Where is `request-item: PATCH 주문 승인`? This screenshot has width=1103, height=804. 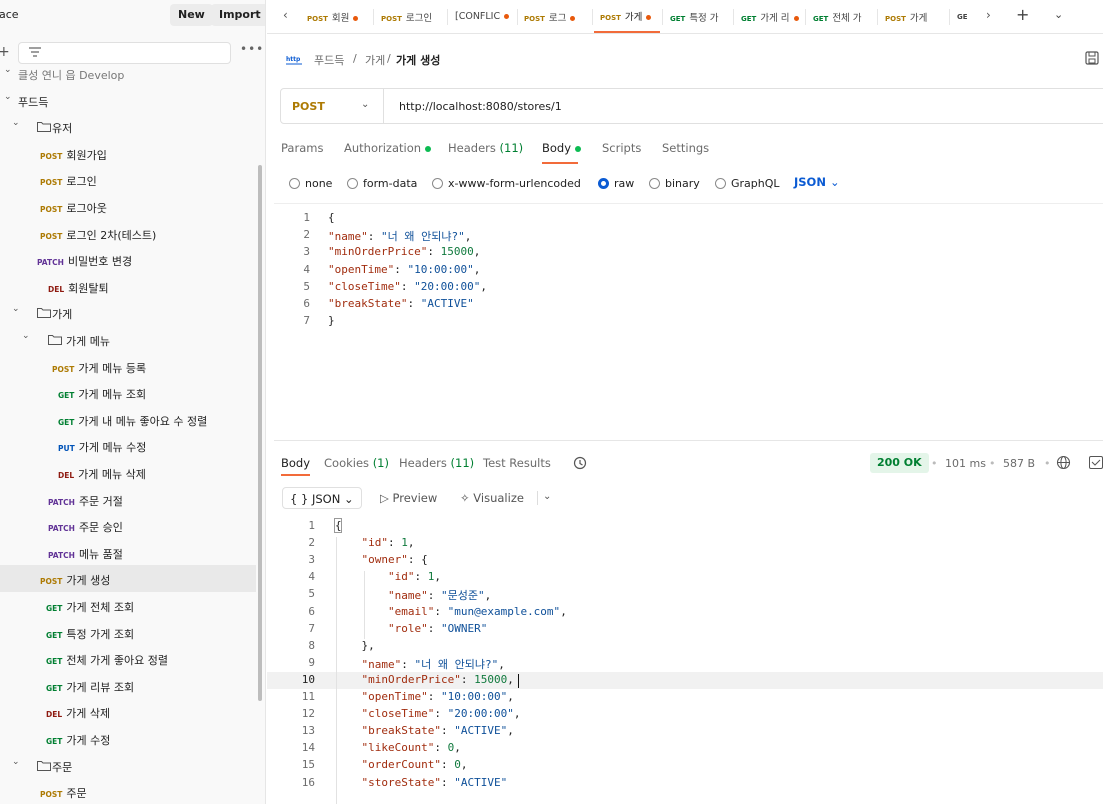 request-item: PATCH 주문 승인 is located at coordinates (128, 525).